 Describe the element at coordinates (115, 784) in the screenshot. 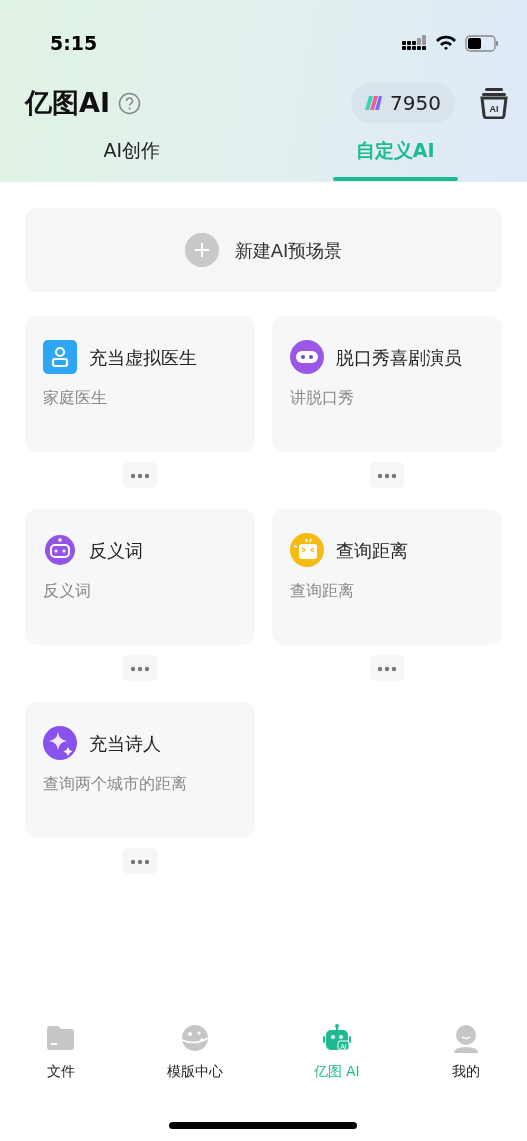

I see `scene-subtitle: 查询两个城市的距离` at that location.